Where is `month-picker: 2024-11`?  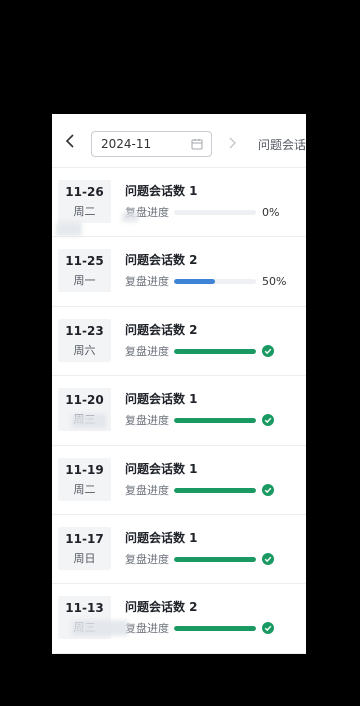
month-picker: 2024-11 is located at coordinates (151, 144).